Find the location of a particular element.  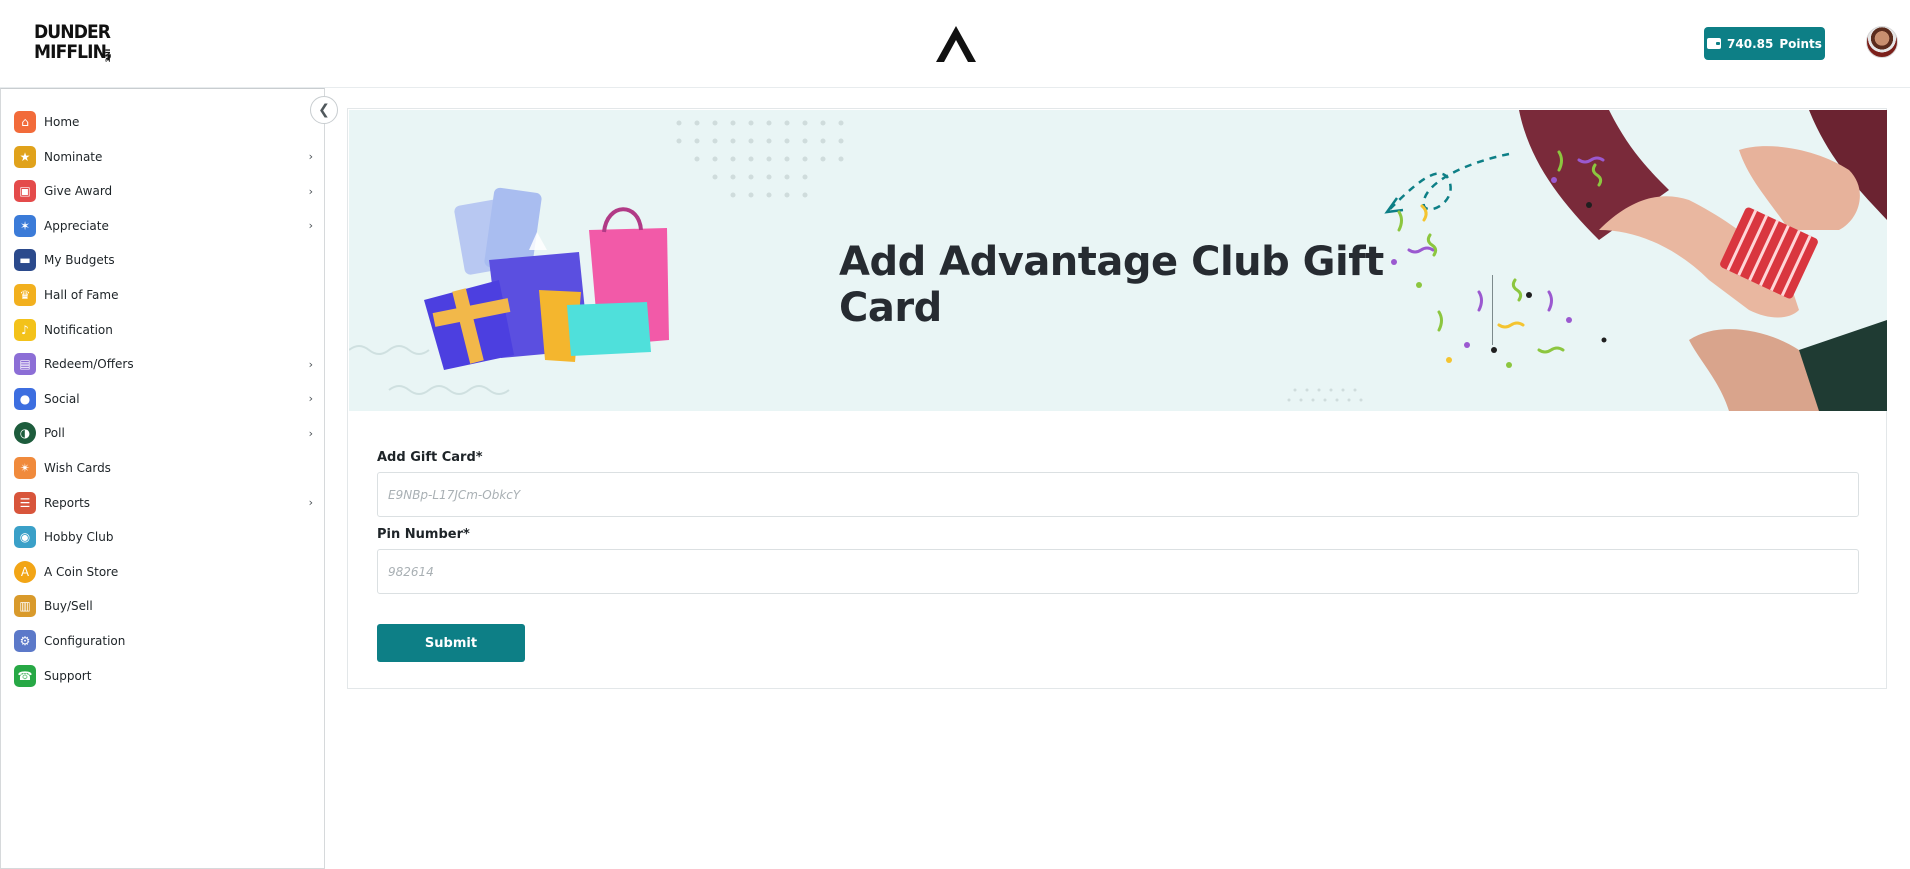

thumbs-up-icon: ● is located at coordinates (25, 398).